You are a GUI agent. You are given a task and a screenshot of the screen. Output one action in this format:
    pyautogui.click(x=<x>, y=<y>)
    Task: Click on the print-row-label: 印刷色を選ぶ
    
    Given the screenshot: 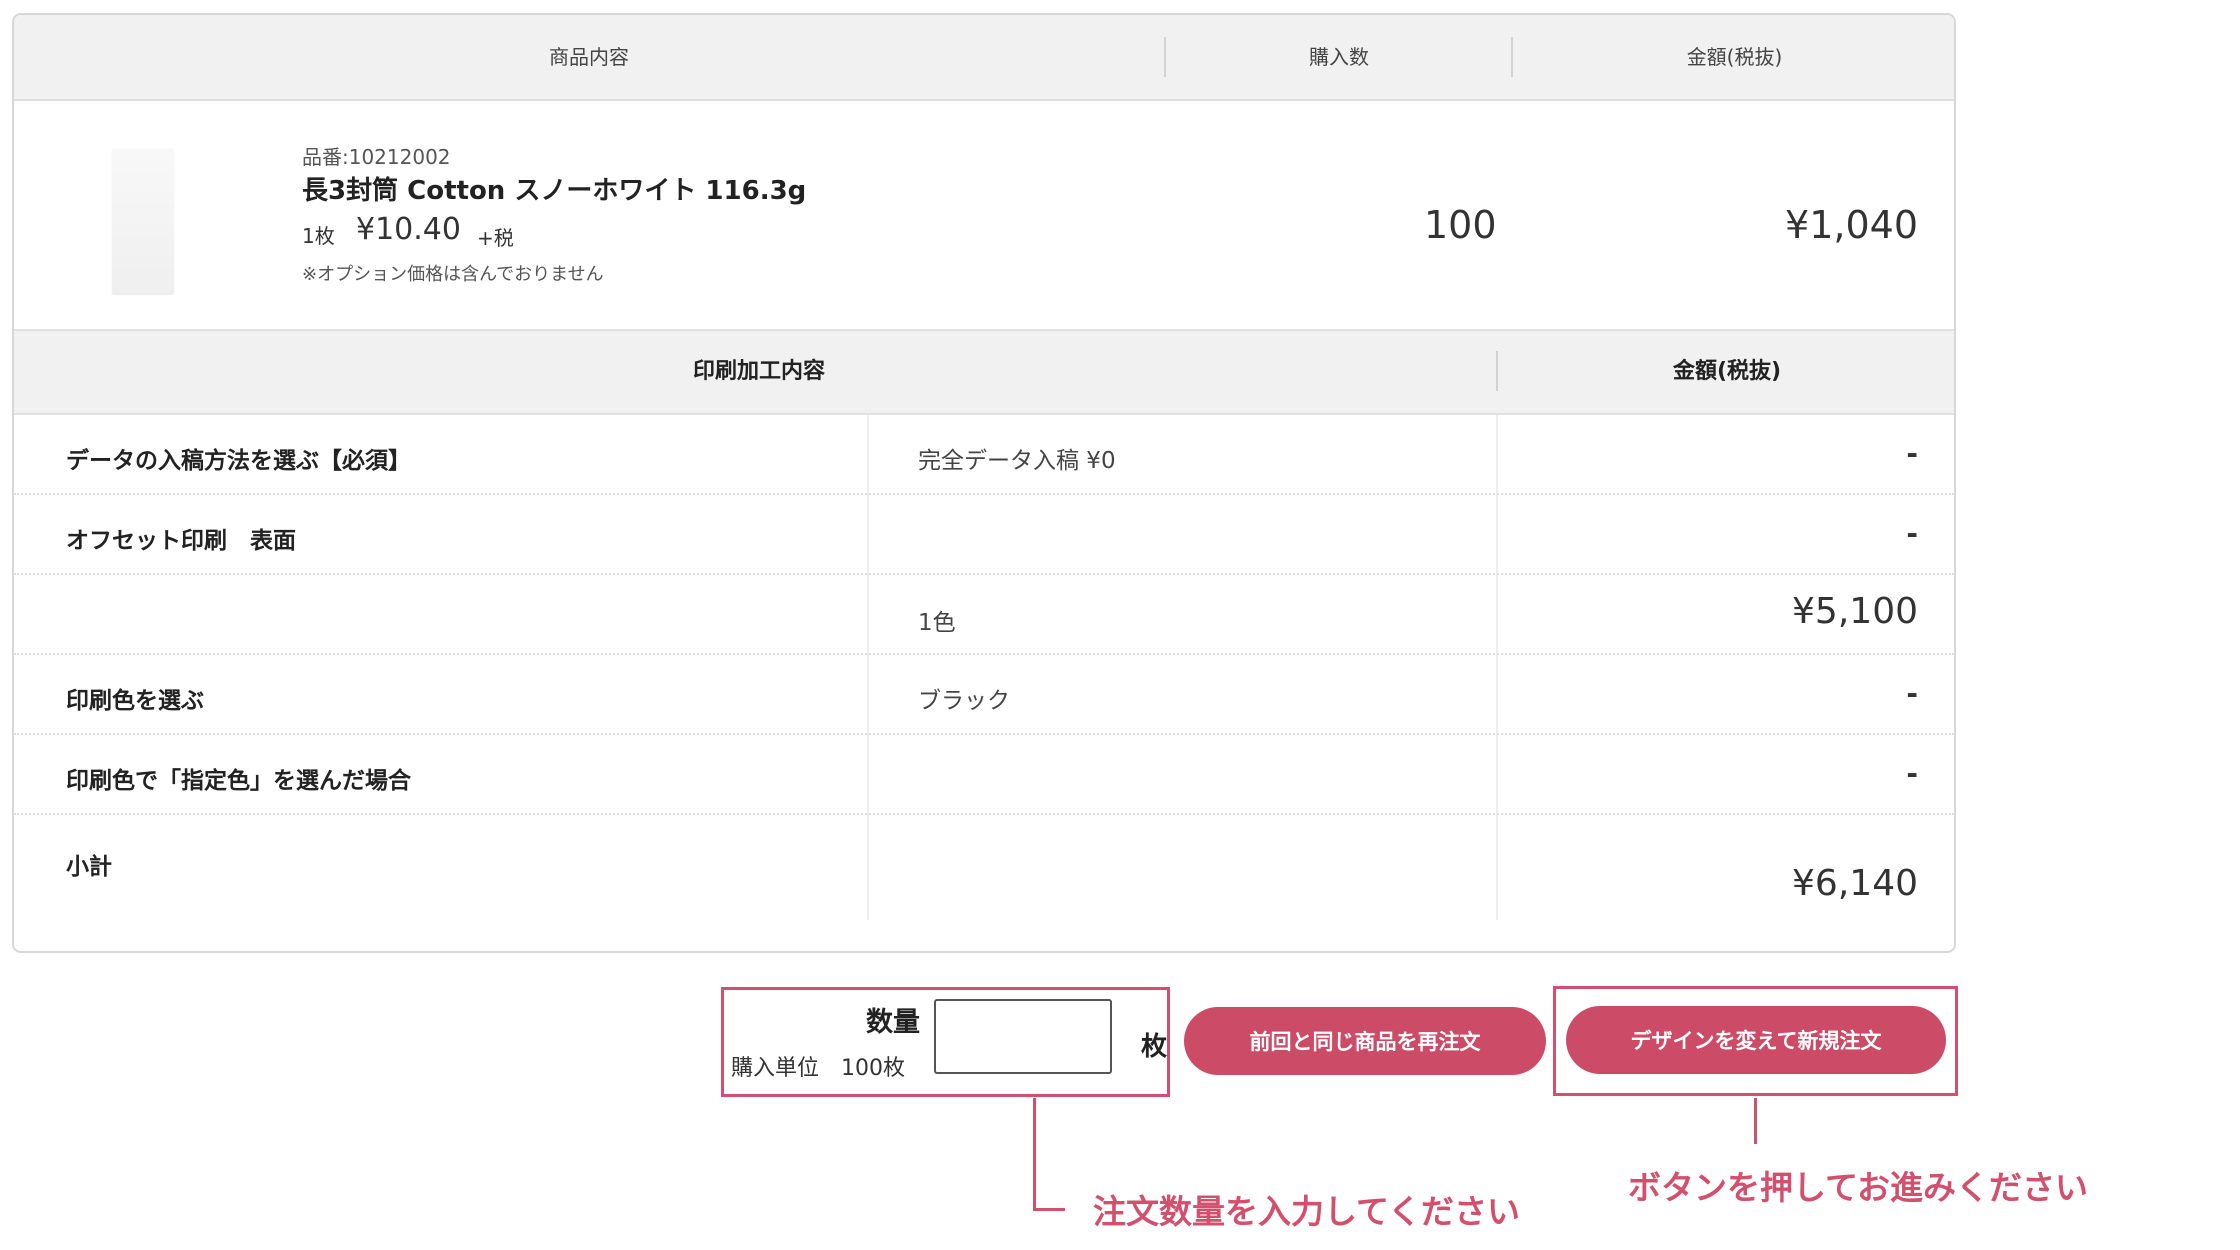 What is the action you would take?
    pyautogui.click(x=135, y=701)
    